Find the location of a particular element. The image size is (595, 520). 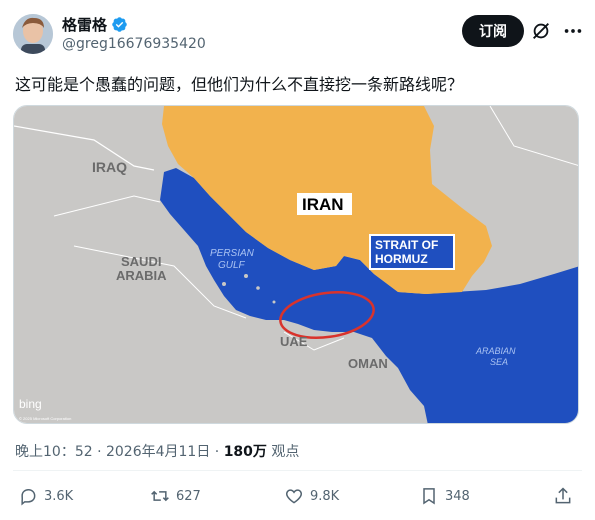

avatar-image is located at coordinates (33, 34).